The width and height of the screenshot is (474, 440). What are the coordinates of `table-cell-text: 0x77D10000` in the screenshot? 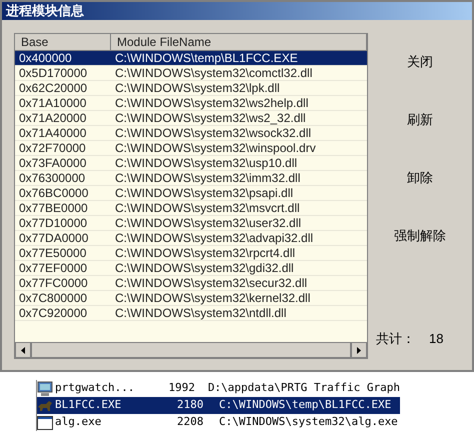 It's located at (53, 223).